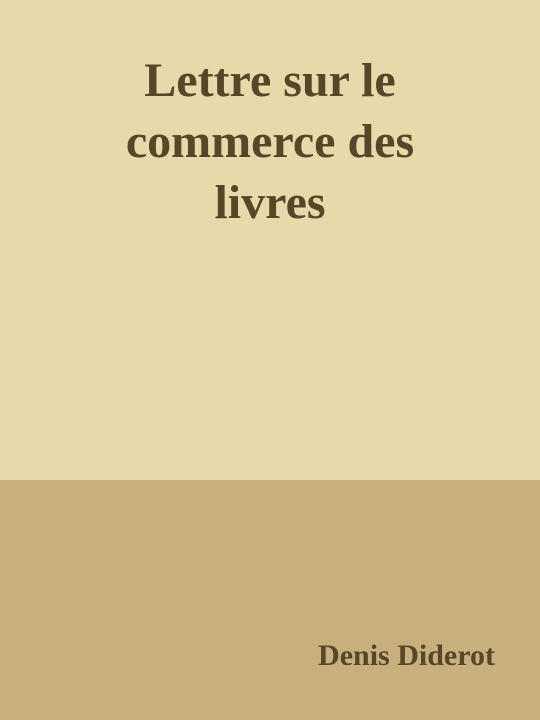 The width and height of the screenshot is (540, 720). What do you see at coordinates (270, 80) in the screenshot?
I see `book-title-line-1: Lettre sur le` at bounding box center [270, 80].